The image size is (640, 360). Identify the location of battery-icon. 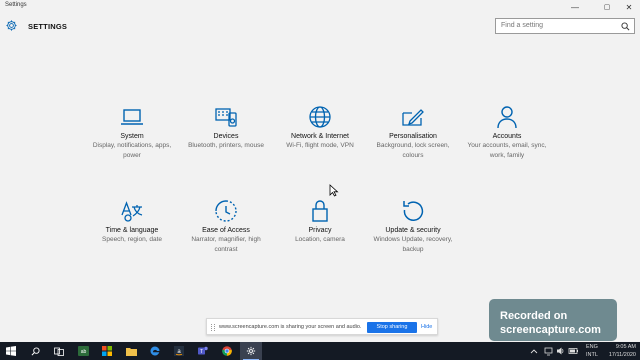
(573, 351).